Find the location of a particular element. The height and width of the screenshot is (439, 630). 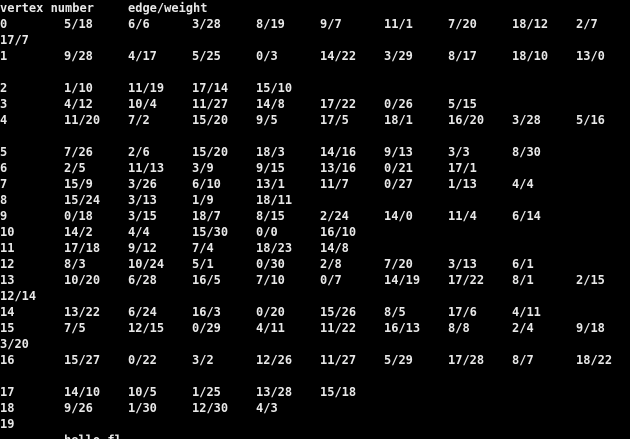

console-line: 3 4/12 10/4 11/27 14/8 17/22 0/26 5/15 is located at coordinates (315, 104).